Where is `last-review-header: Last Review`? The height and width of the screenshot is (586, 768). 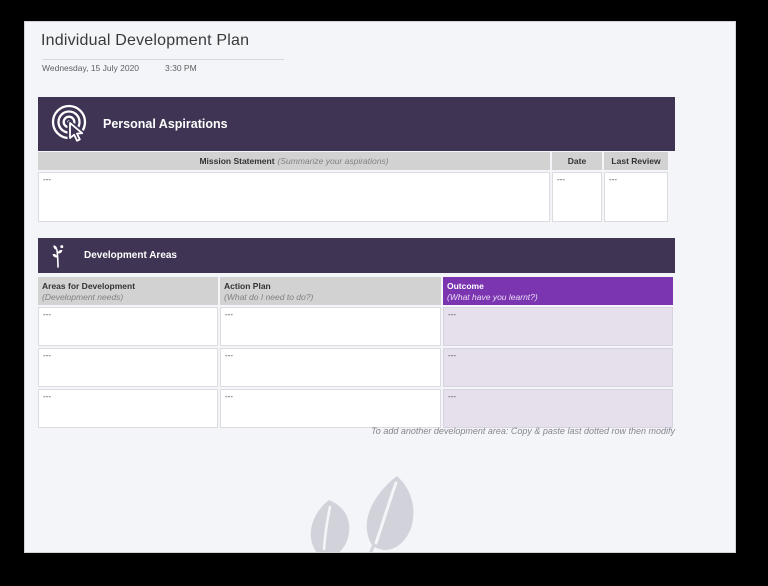 last-review-header: Last Review is located at coordinates (636, 161).